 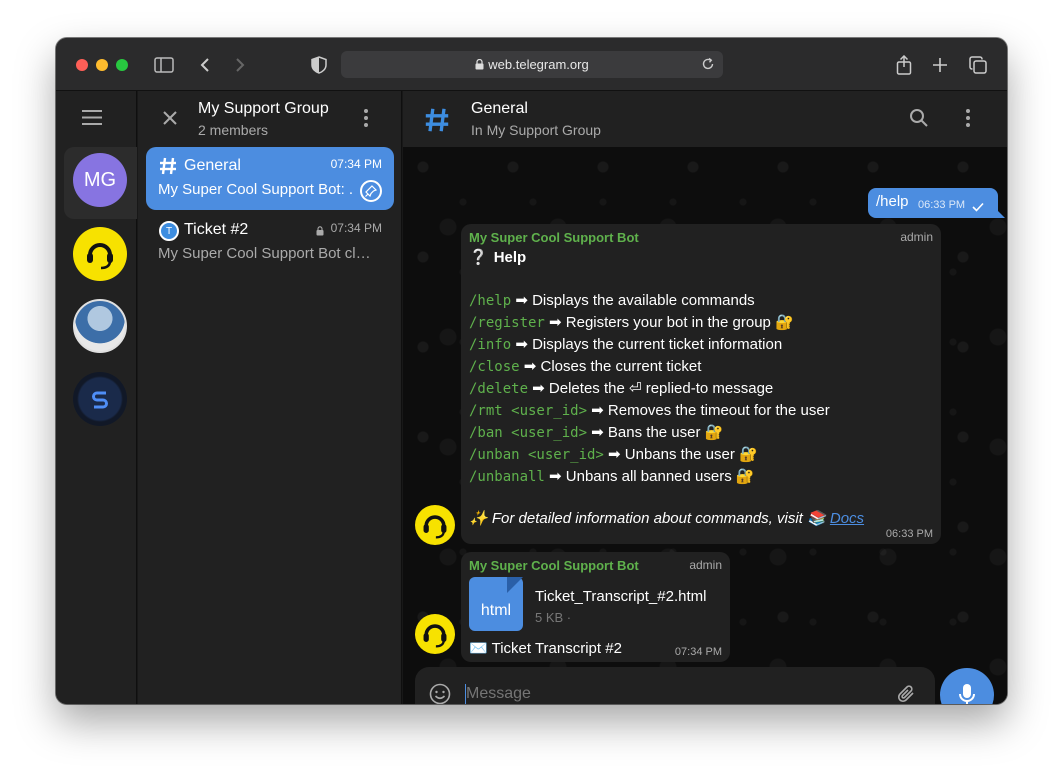 I want to click on books-icon: 📚, so click(x=816, y=518).